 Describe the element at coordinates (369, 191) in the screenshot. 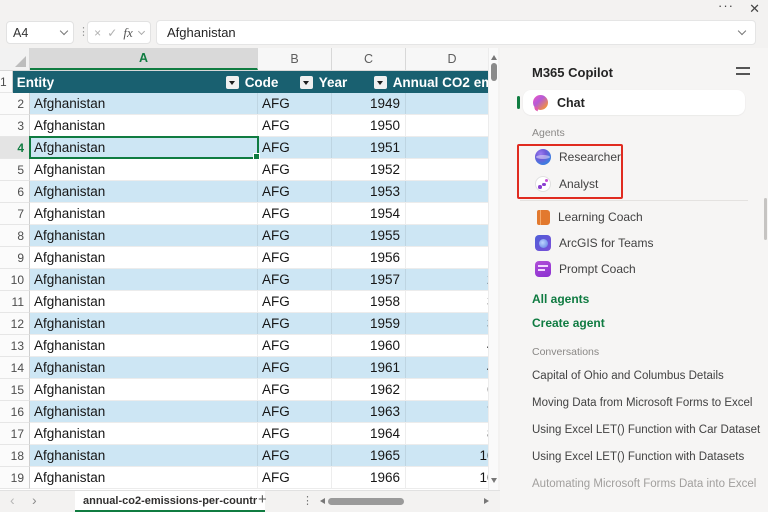

I see `cell-year: 1953` at that location.